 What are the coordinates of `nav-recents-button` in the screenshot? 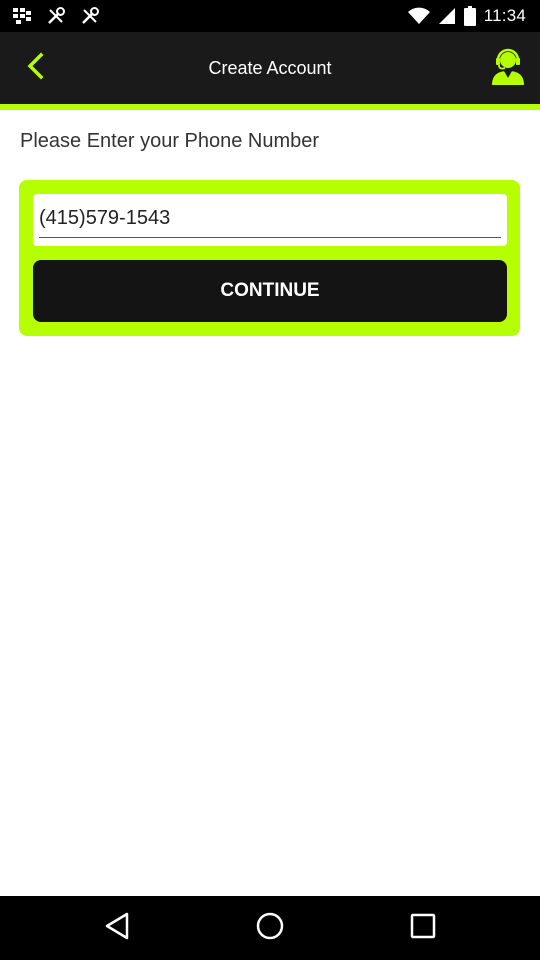 It's located at (423, 928).